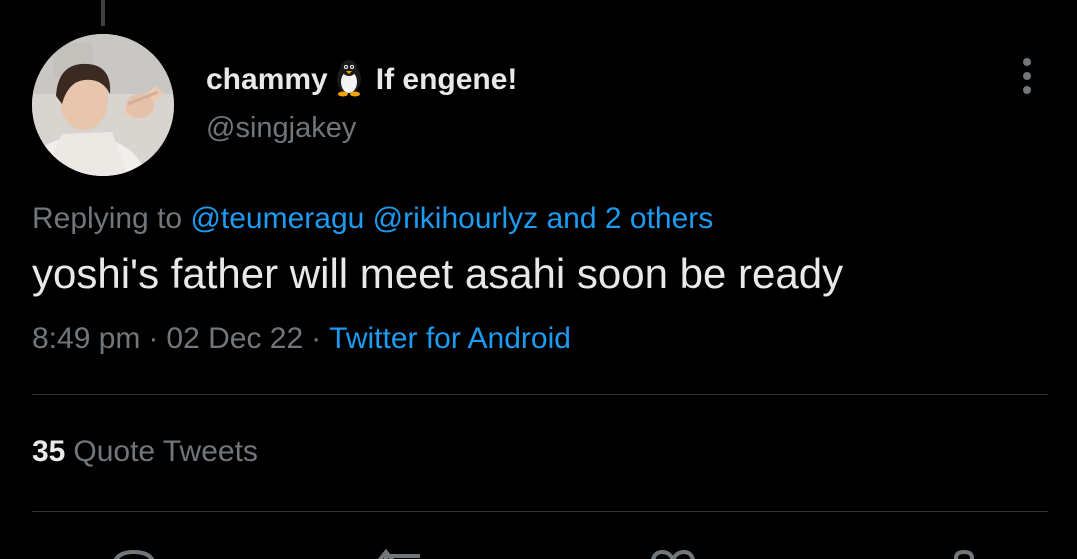 The width and height of the screenshot is (1077, 559). What do you see at coordinates (964, 553) in the screenshot?
I see `share-icon` at bounding box center [964, 553].